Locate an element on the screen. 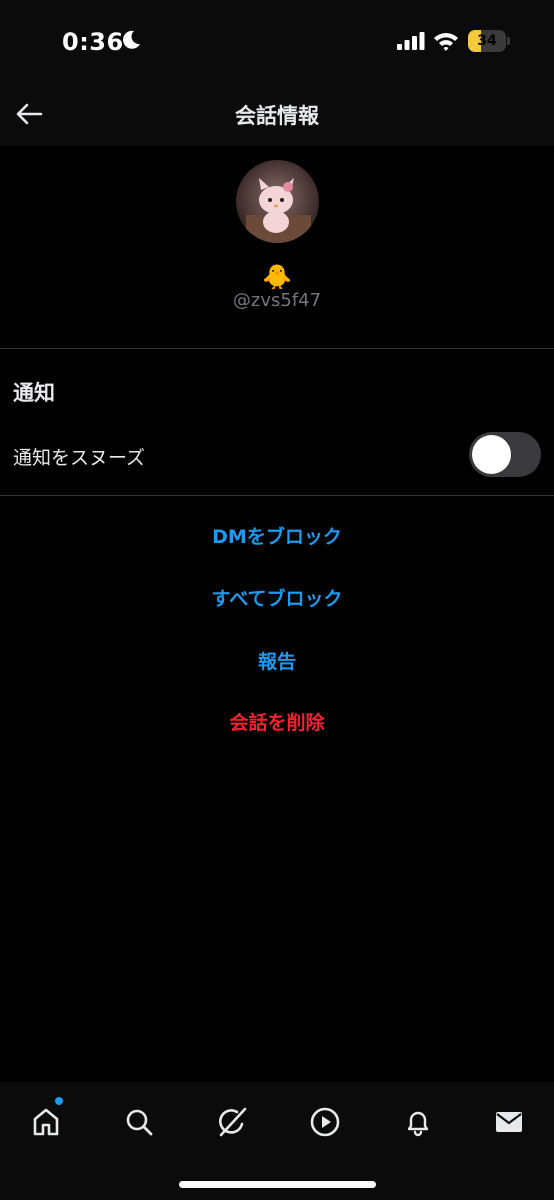  delete-conversation-button: 会話を削除 is located at coordinates (277, 721).